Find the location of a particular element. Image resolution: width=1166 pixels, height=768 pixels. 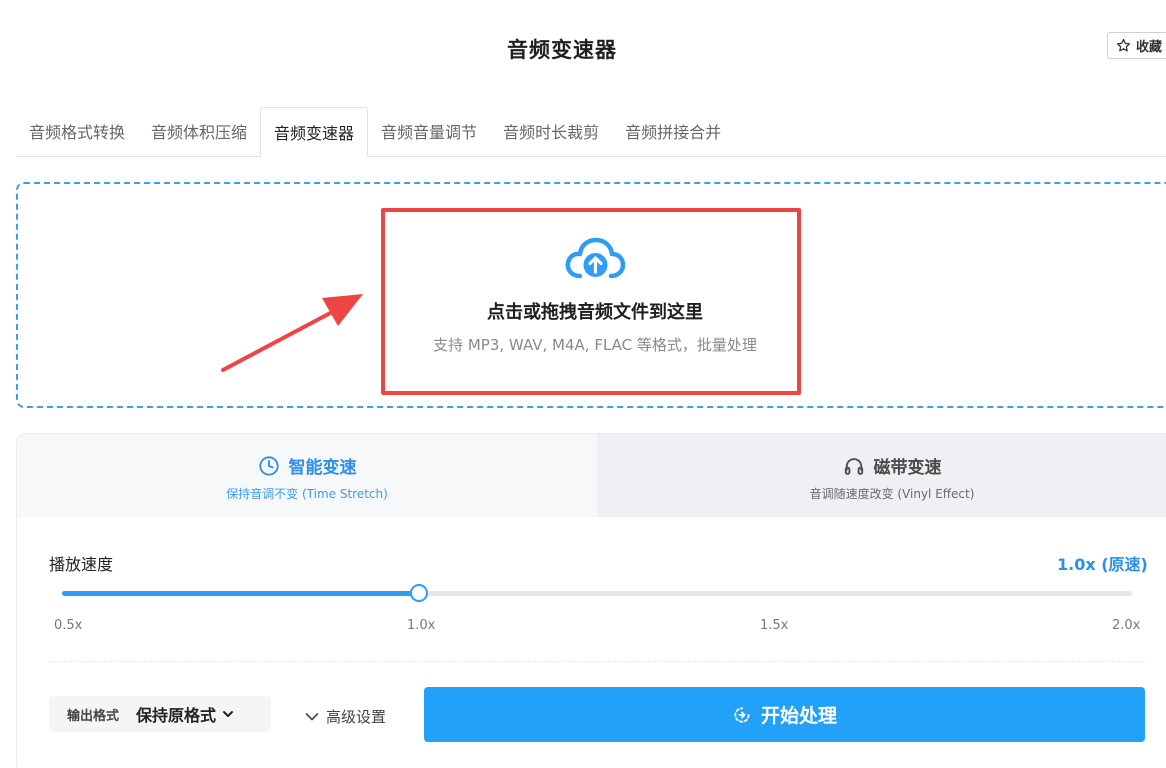

cloud-upload-icon is located at coordinates (595, 258).